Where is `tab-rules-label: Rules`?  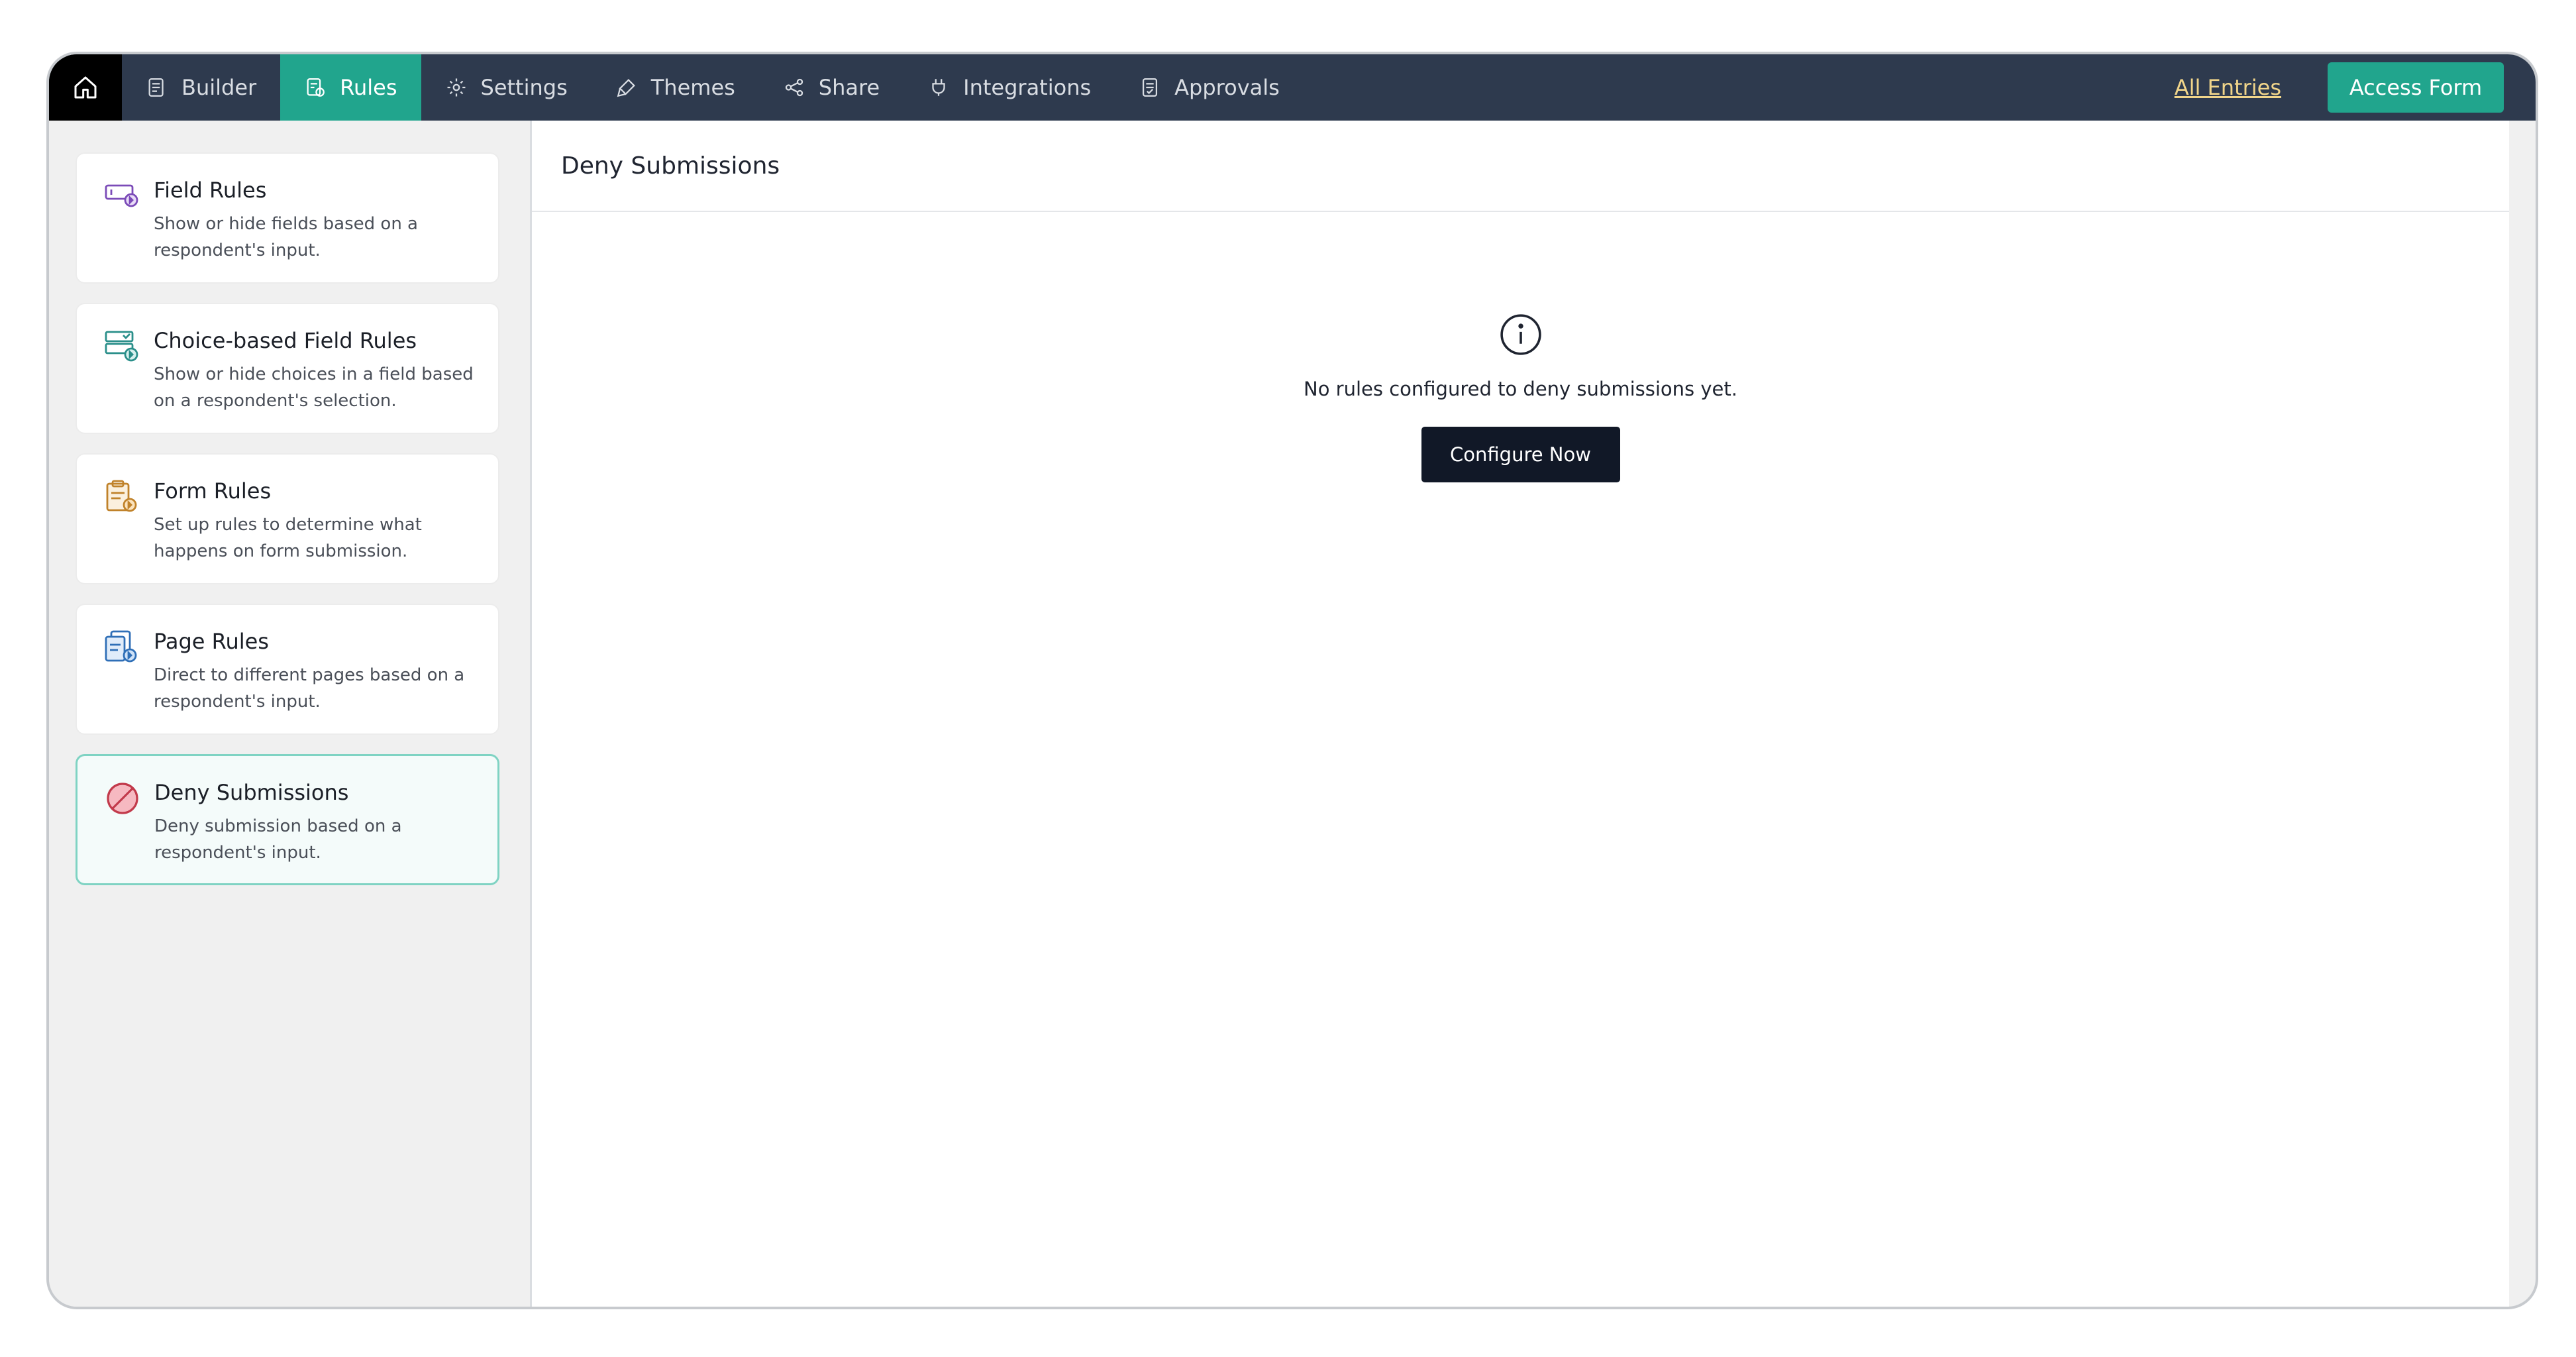 tab-rules-label: Rules is located at coordinates (368, 87).